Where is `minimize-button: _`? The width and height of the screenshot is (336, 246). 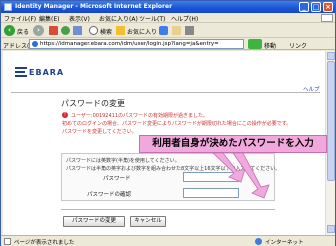
minimize-button: _ is located at coordinates (304, 7).